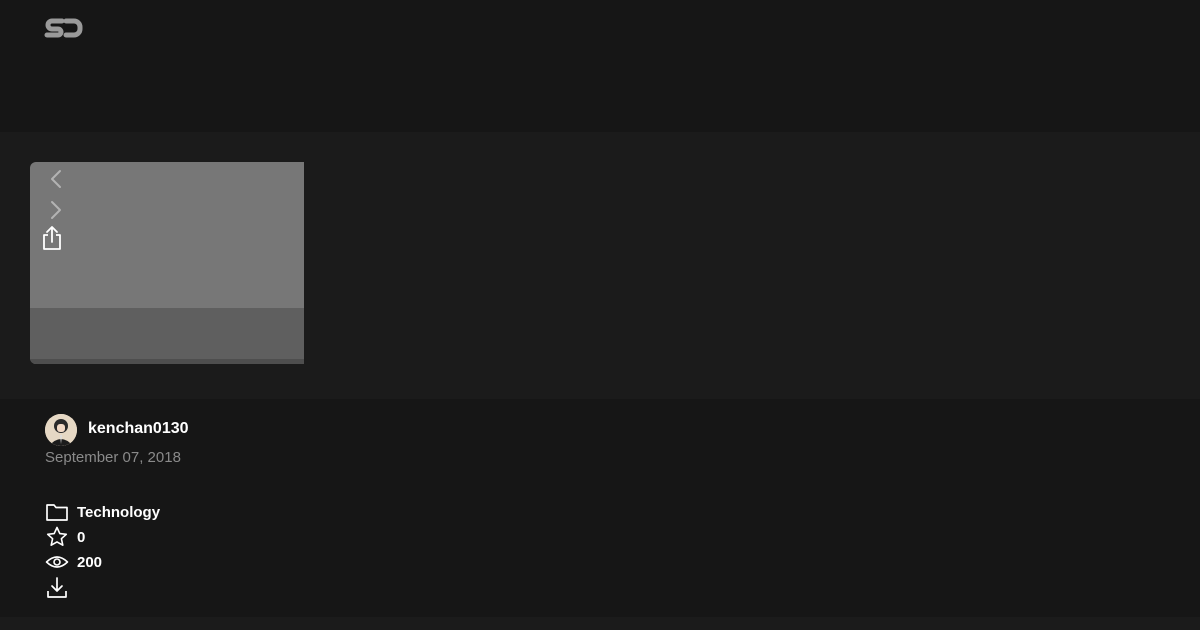  I want to click on previous-slide-button, so click(56, 179).